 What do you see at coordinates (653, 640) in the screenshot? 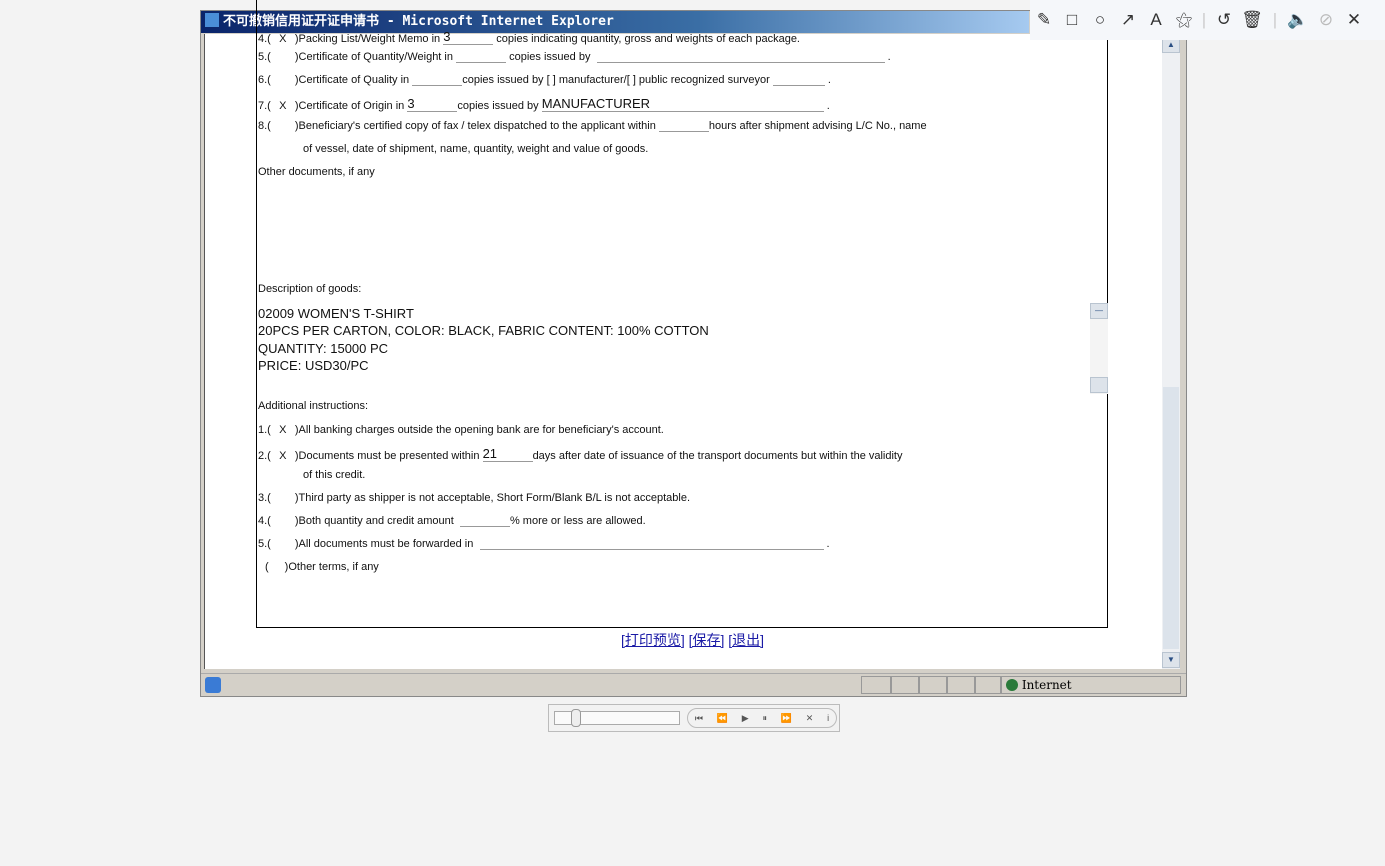
I see `print-preview-link: [打印预览]` at bounding box center [653, 640].